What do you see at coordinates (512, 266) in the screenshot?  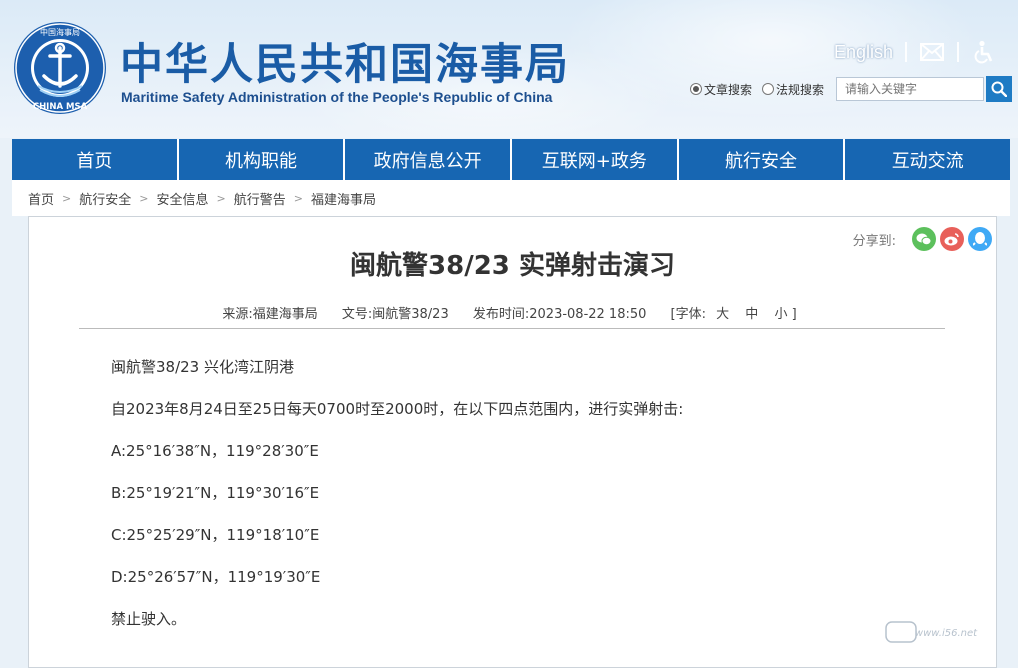 I see `article-title: 闽航警38/23 实弹射击演习` at bounding box center [512, 266].